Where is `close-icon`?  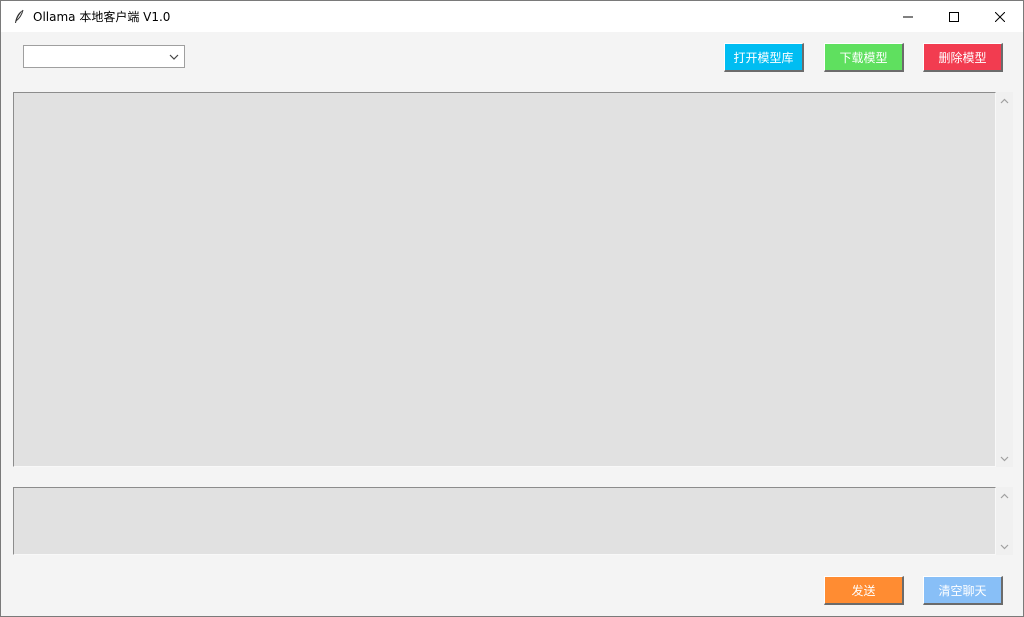 close-icon is located at coordinates (1000, 16).